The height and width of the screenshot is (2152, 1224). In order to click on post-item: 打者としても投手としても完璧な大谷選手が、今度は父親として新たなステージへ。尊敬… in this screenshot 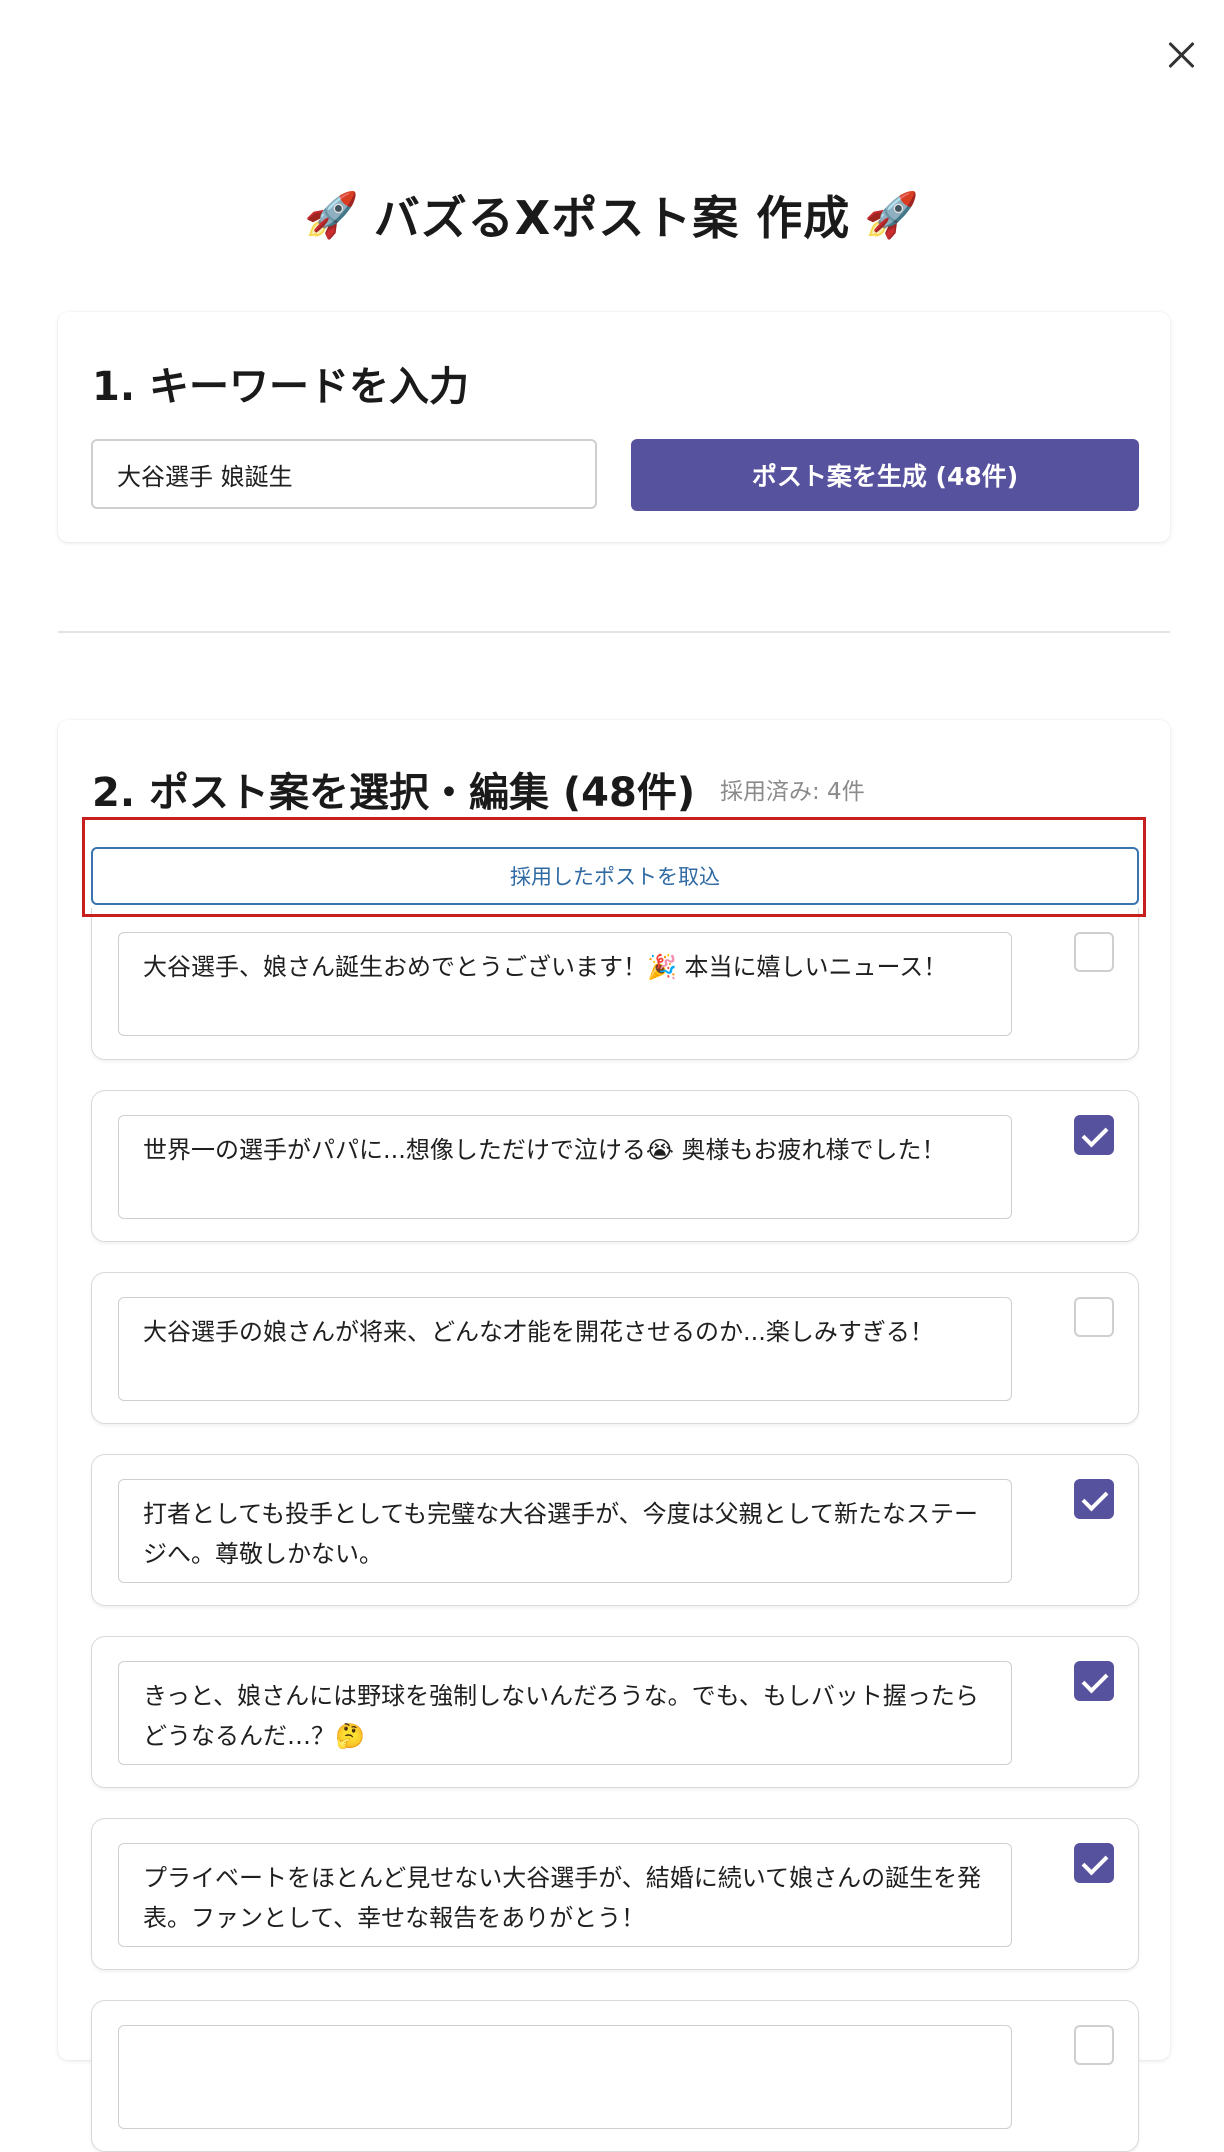, I will do `click(615, 1530)`.